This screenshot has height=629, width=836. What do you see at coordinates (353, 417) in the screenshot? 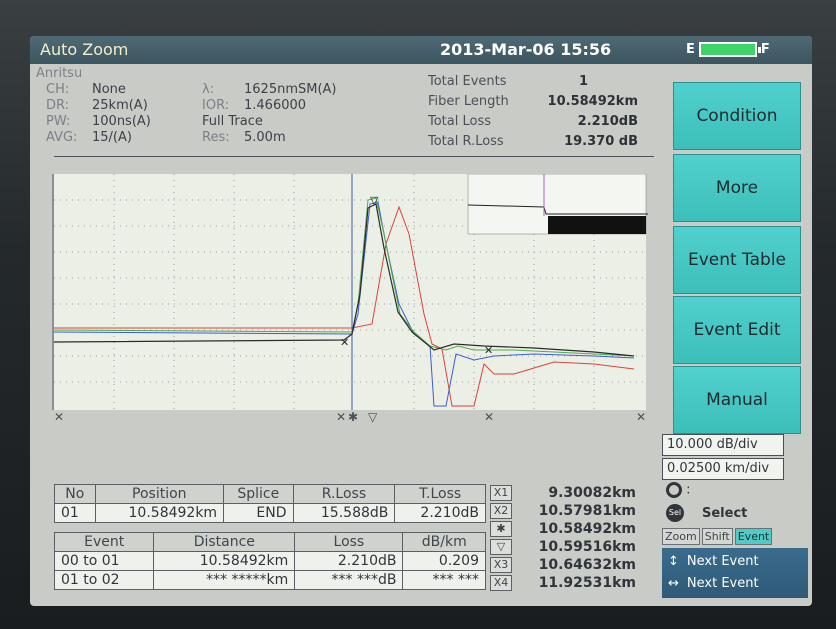
I see `event-star-marker: ✱` at bounding box center [353, 417].